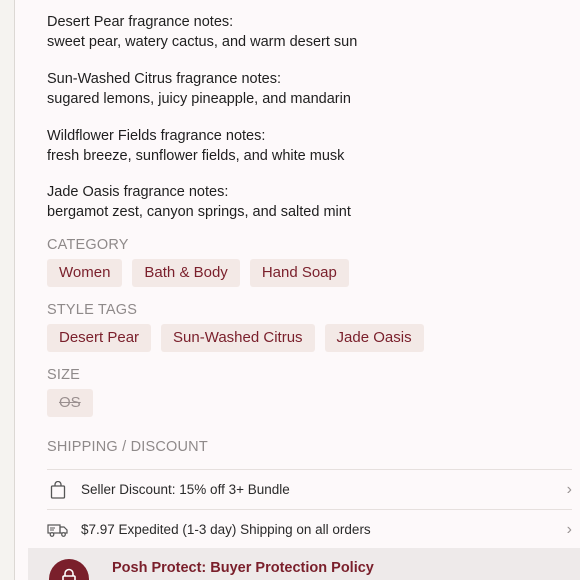 The height and width of the screenshot is (580, 580). I want to click on shipping-discount-label: SHIPPING / DISCOUNT, so click(127, 447).